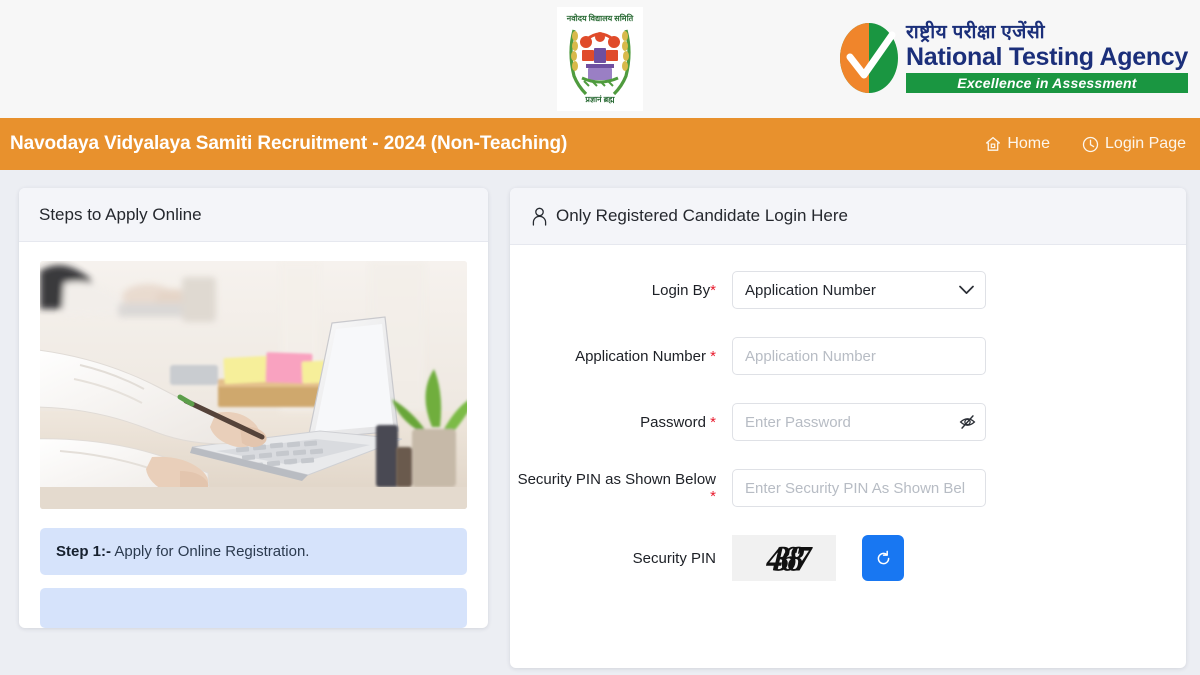 The image size is (1200, 675). I want to click on svg-text: नवोदय विद्यालय समिति, so click(600, 18).